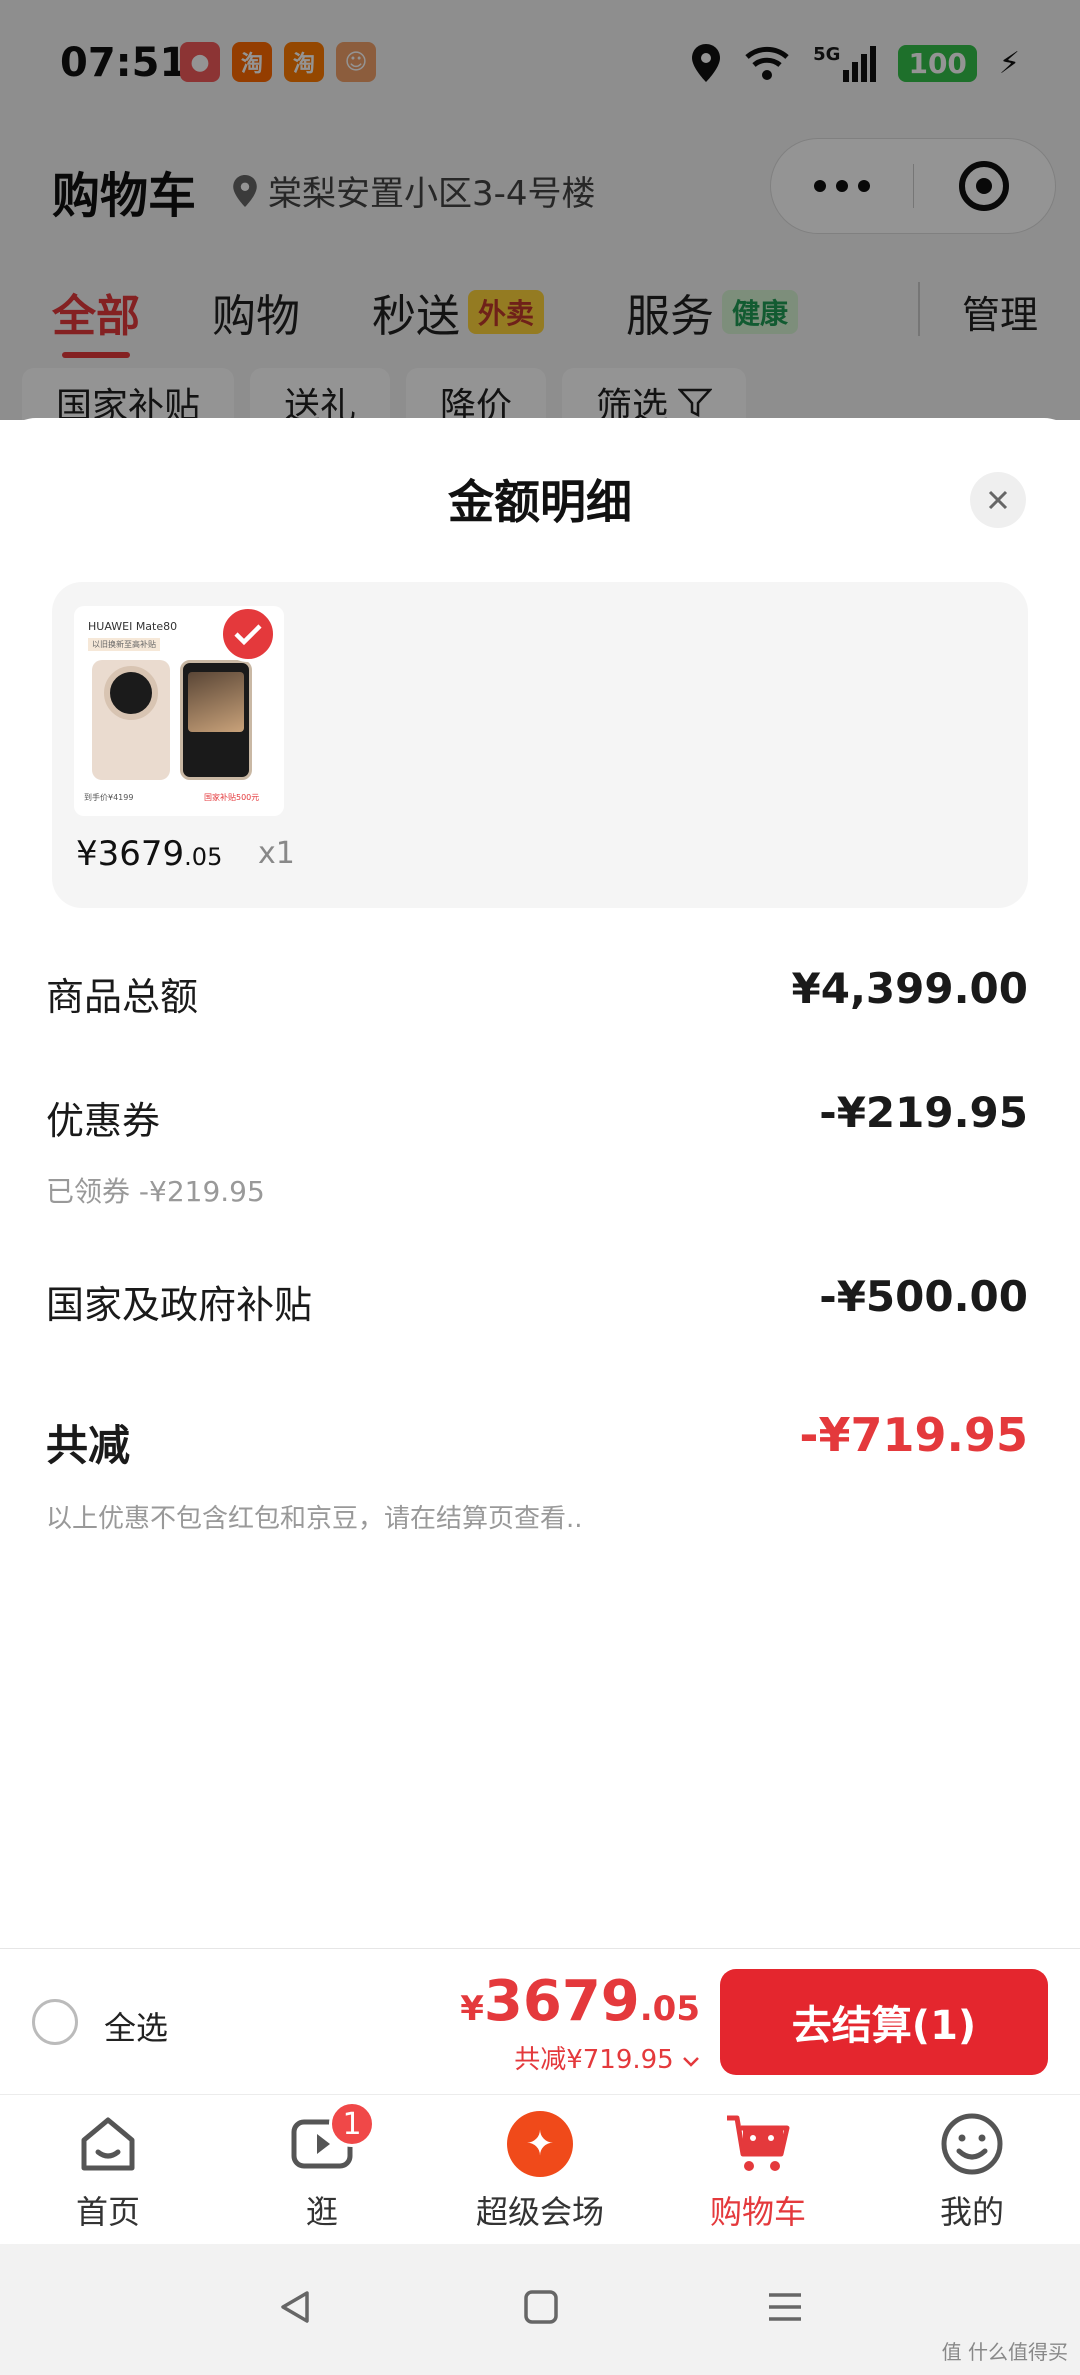 The height and width of the screenshot is (2375, 1080). I want to click on checkout-discount-toggle: 共减¥719.95, so click(607, 2057).